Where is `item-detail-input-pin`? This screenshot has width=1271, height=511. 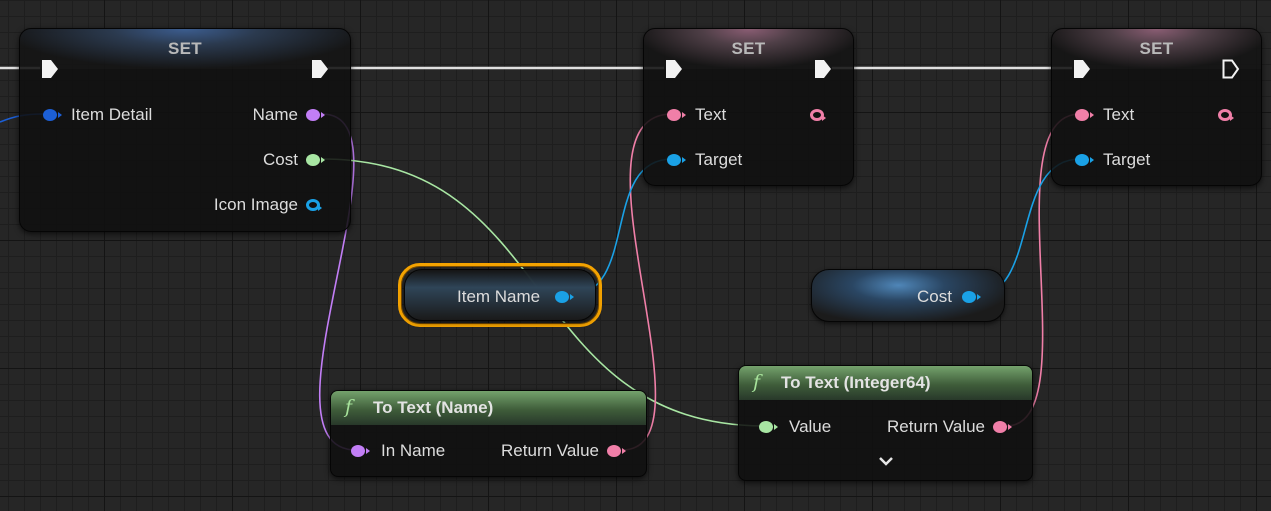 item-detail-input-pin is located at coordinates (52, 115).